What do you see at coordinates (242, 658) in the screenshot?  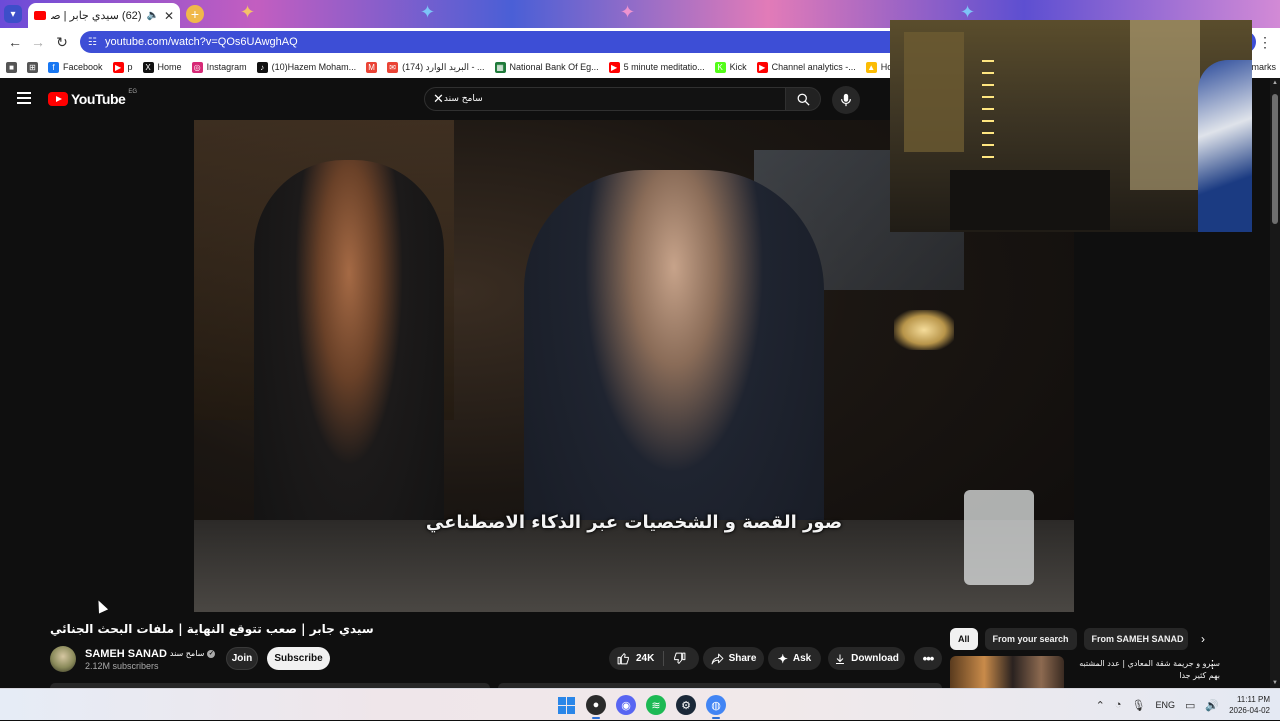 I see `join-button: Join` at bounding box center [242, 658].